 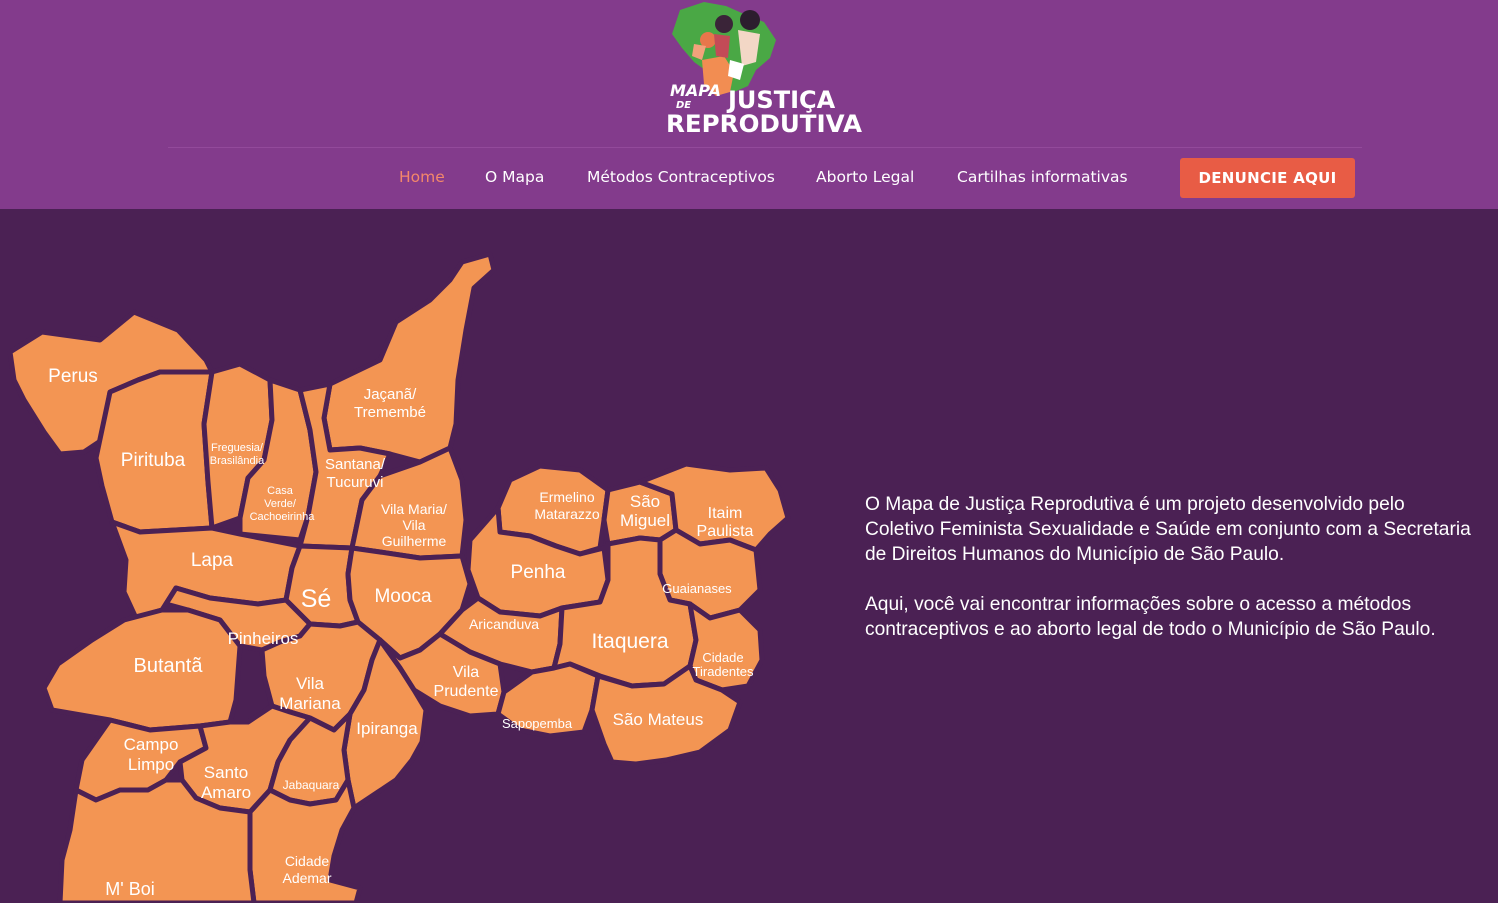 I want to click on label-jacana-2: Tremembé, so click(x=390, y=412).